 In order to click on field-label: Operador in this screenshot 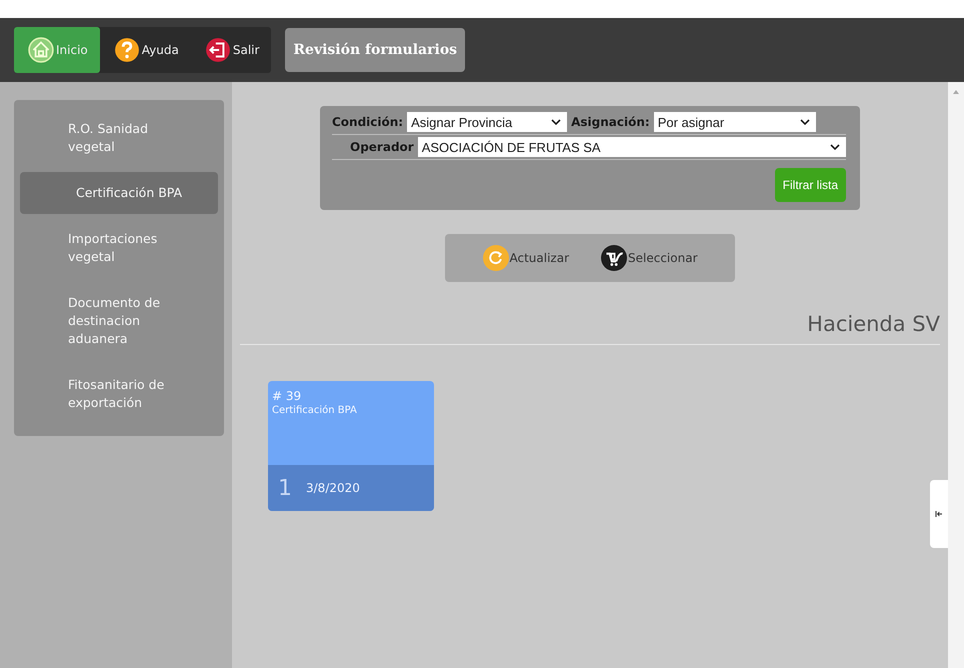, I will do `click(382, 147)`.